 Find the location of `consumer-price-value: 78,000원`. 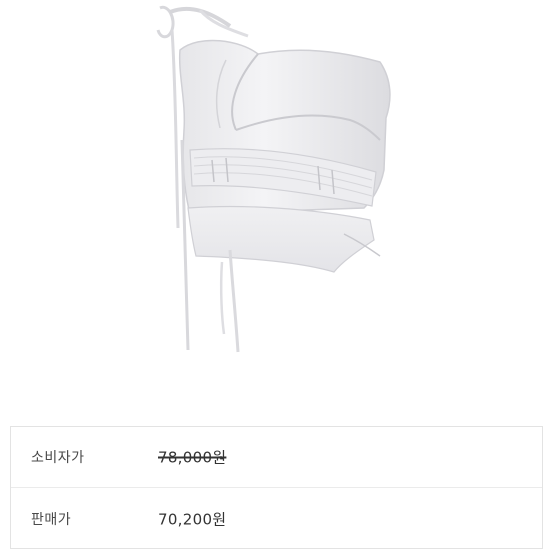

consumer-price-value: 78,000원 is located at coordinates (192, 457).